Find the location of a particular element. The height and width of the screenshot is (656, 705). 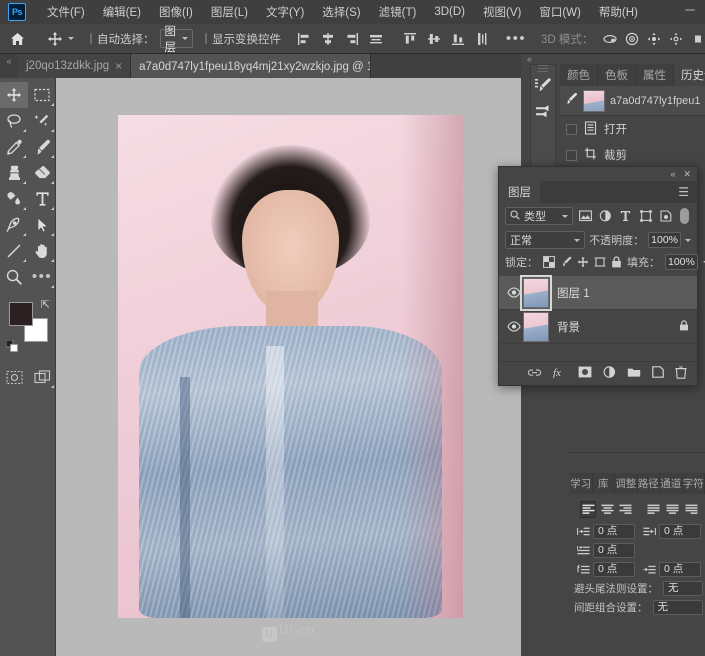

lock-all-icon is located at coordinates (616, 262).